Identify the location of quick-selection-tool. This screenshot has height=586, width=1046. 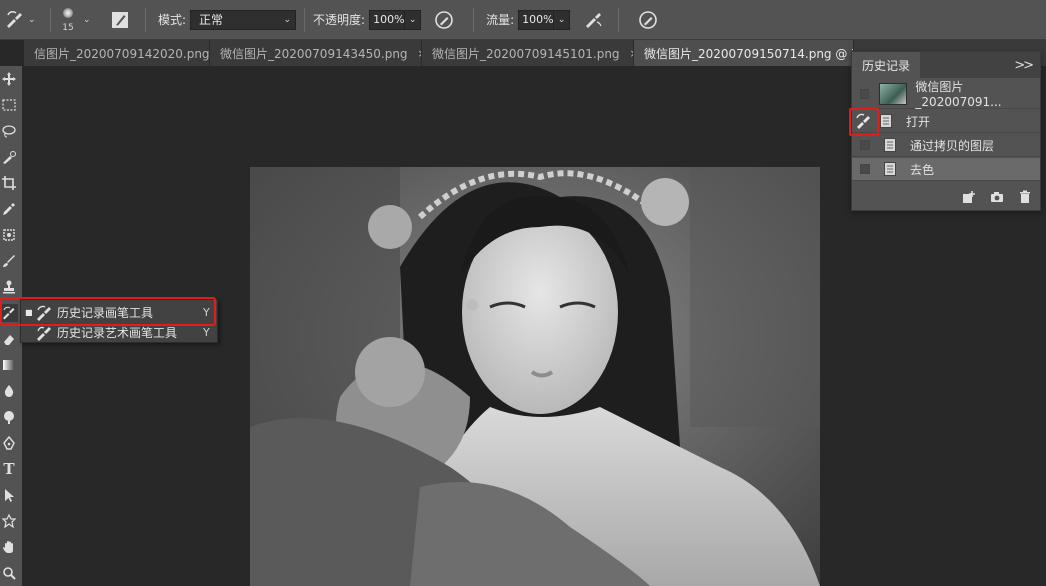
(9, 157).